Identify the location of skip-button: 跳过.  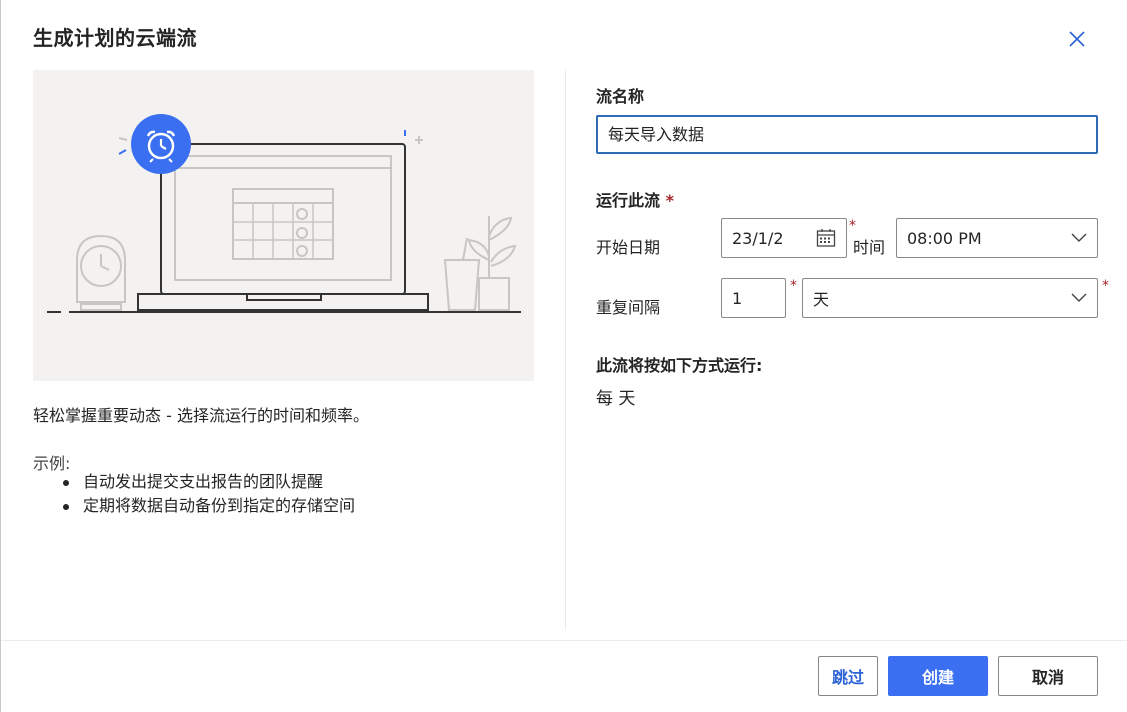
(848, 676).